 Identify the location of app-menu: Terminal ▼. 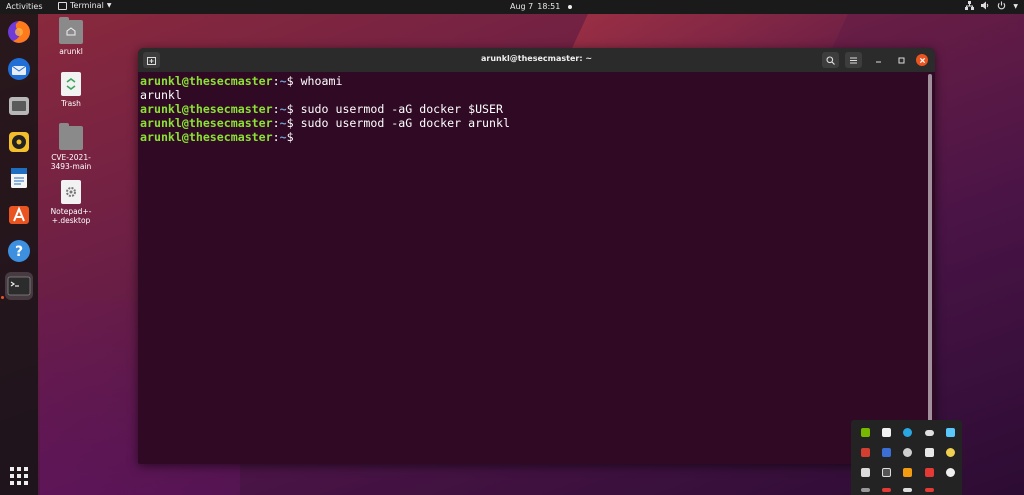
(84, 5).